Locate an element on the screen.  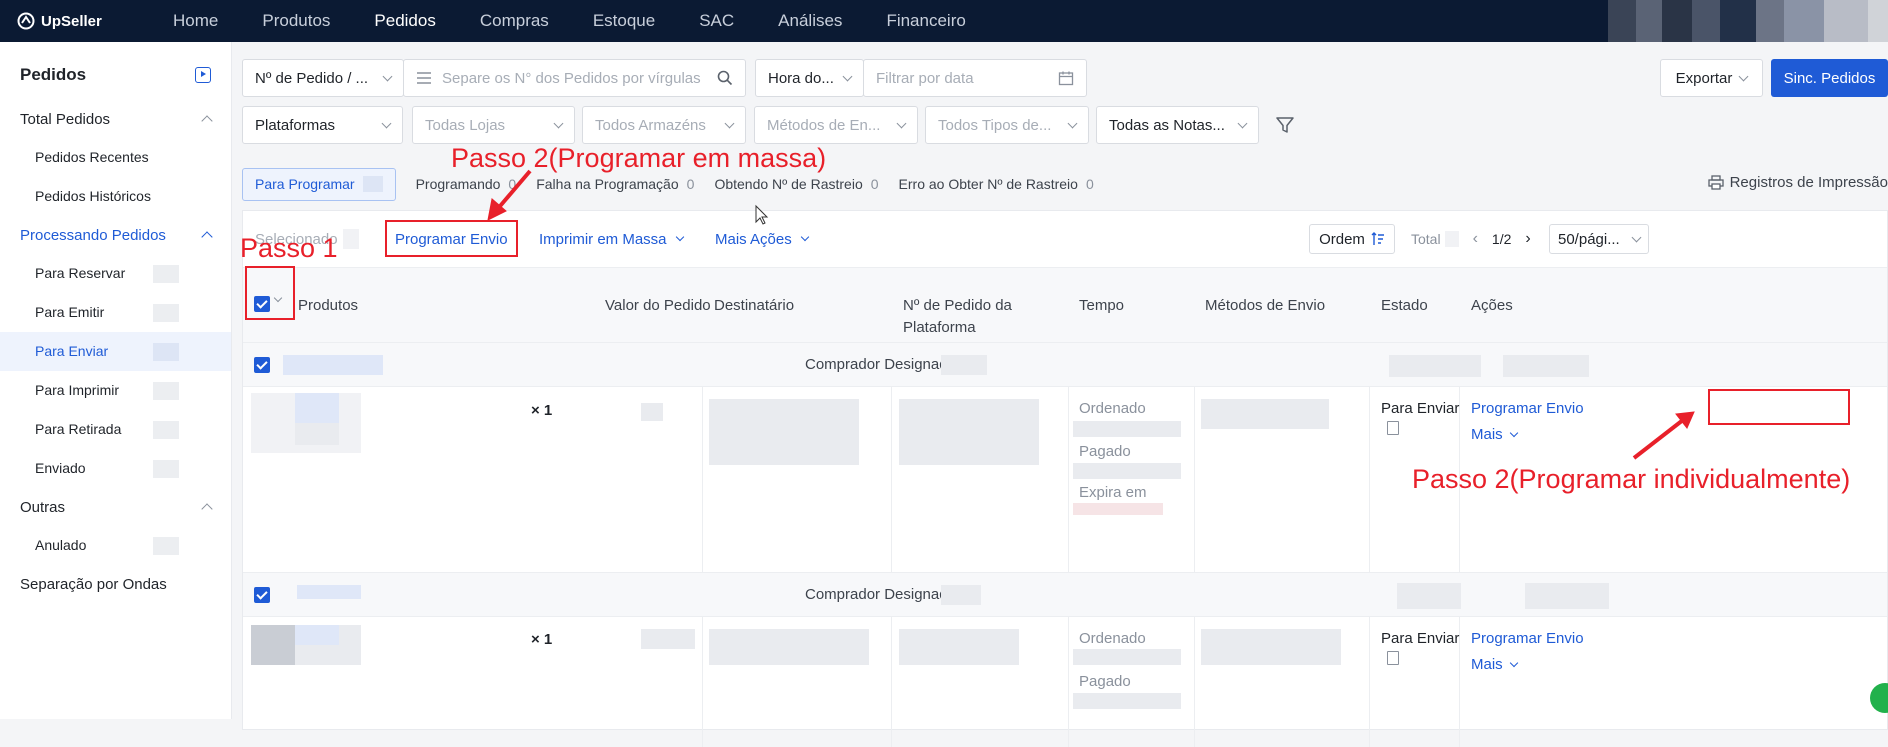
nav-home: Home is located at coordinates (195, 21).